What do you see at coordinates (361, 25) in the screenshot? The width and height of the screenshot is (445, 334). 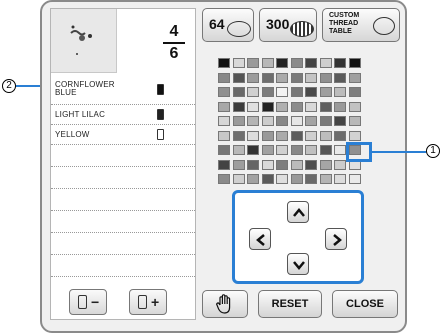 I see `custom-thread-table-button: CUSTOM THREAD TABLE` at bounding box center [361, 25].